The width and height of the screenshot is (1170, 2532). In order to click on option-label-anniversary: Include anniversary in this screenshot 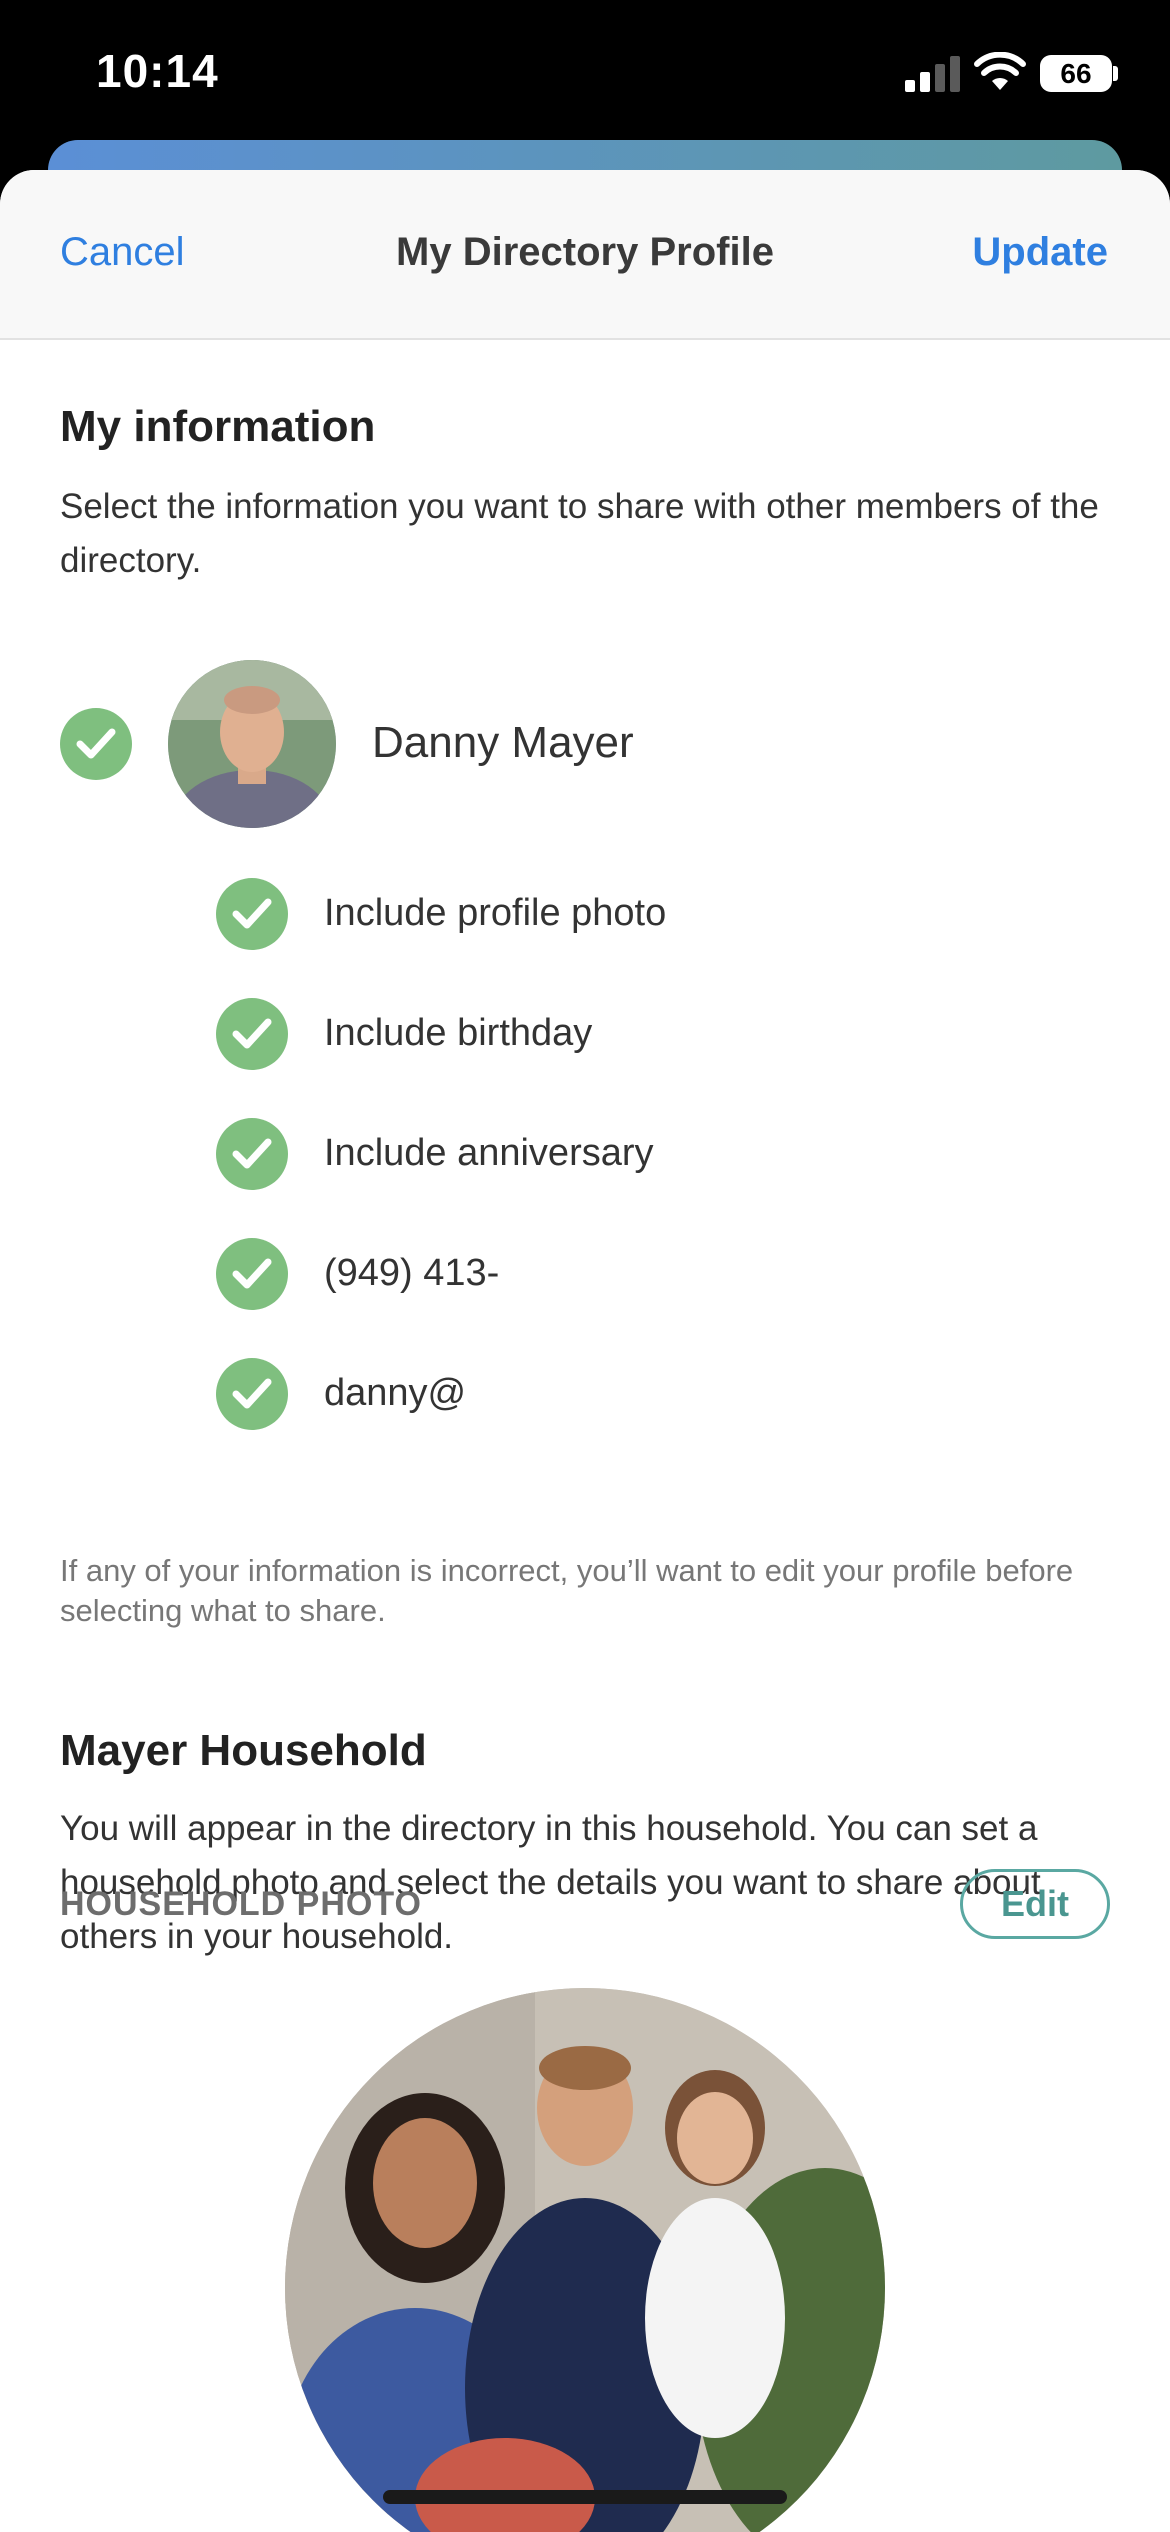, I will do `click(489, 1153)`.